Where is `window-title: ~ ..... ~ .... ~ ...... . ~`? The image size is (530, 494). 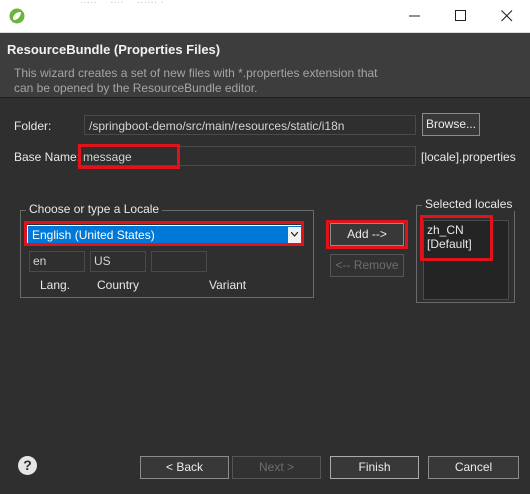 window-title: ~ ..... ~ .... ~ ...... . ~ is located at coordinates (122, 3).